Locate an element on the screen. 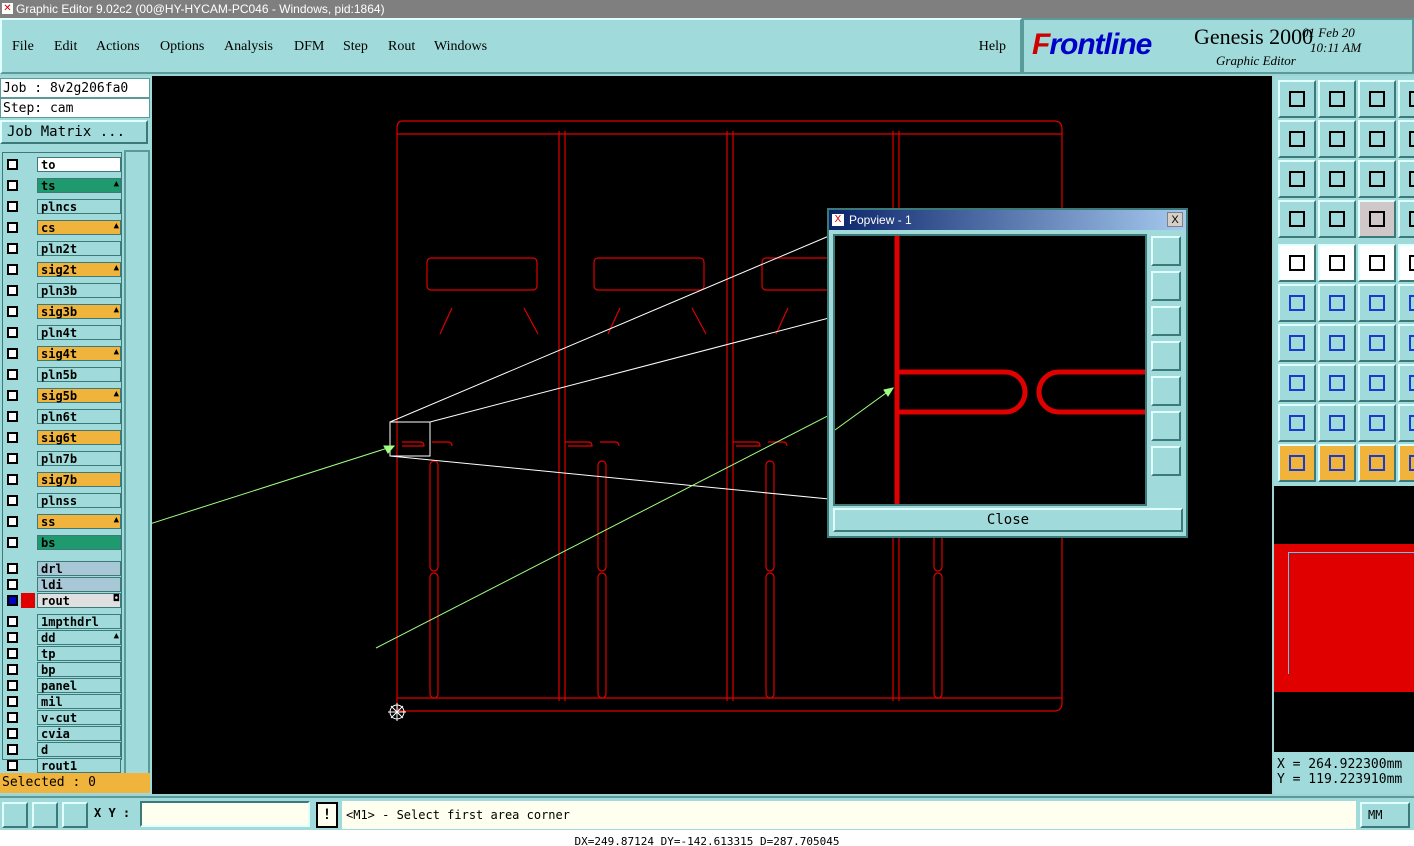  tool-zoom-out-3-icon is located at coordinates (1377, 179).